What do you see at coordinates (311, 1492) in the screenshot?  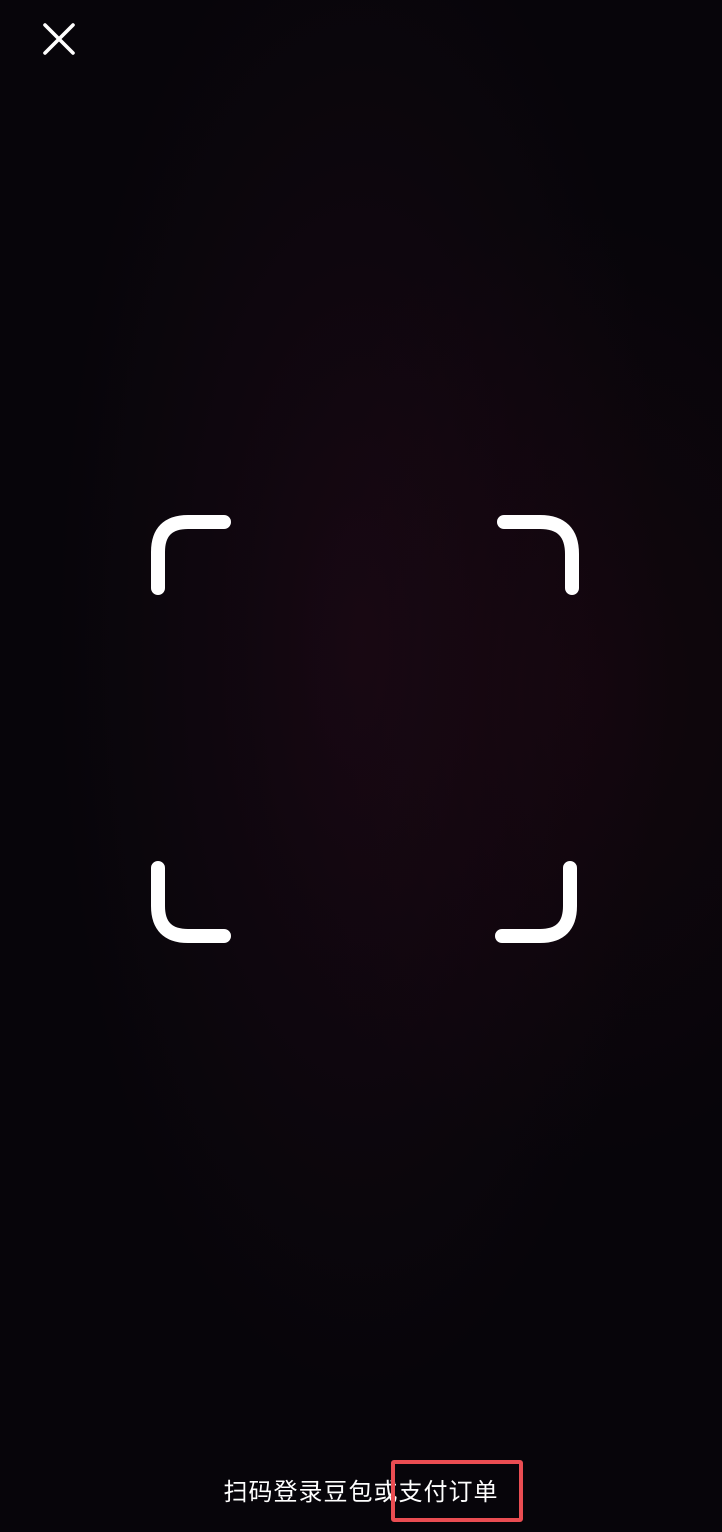 I see `scan-hint-prefix: 扫码登录豆包或` at bounding box center [311, 1492].